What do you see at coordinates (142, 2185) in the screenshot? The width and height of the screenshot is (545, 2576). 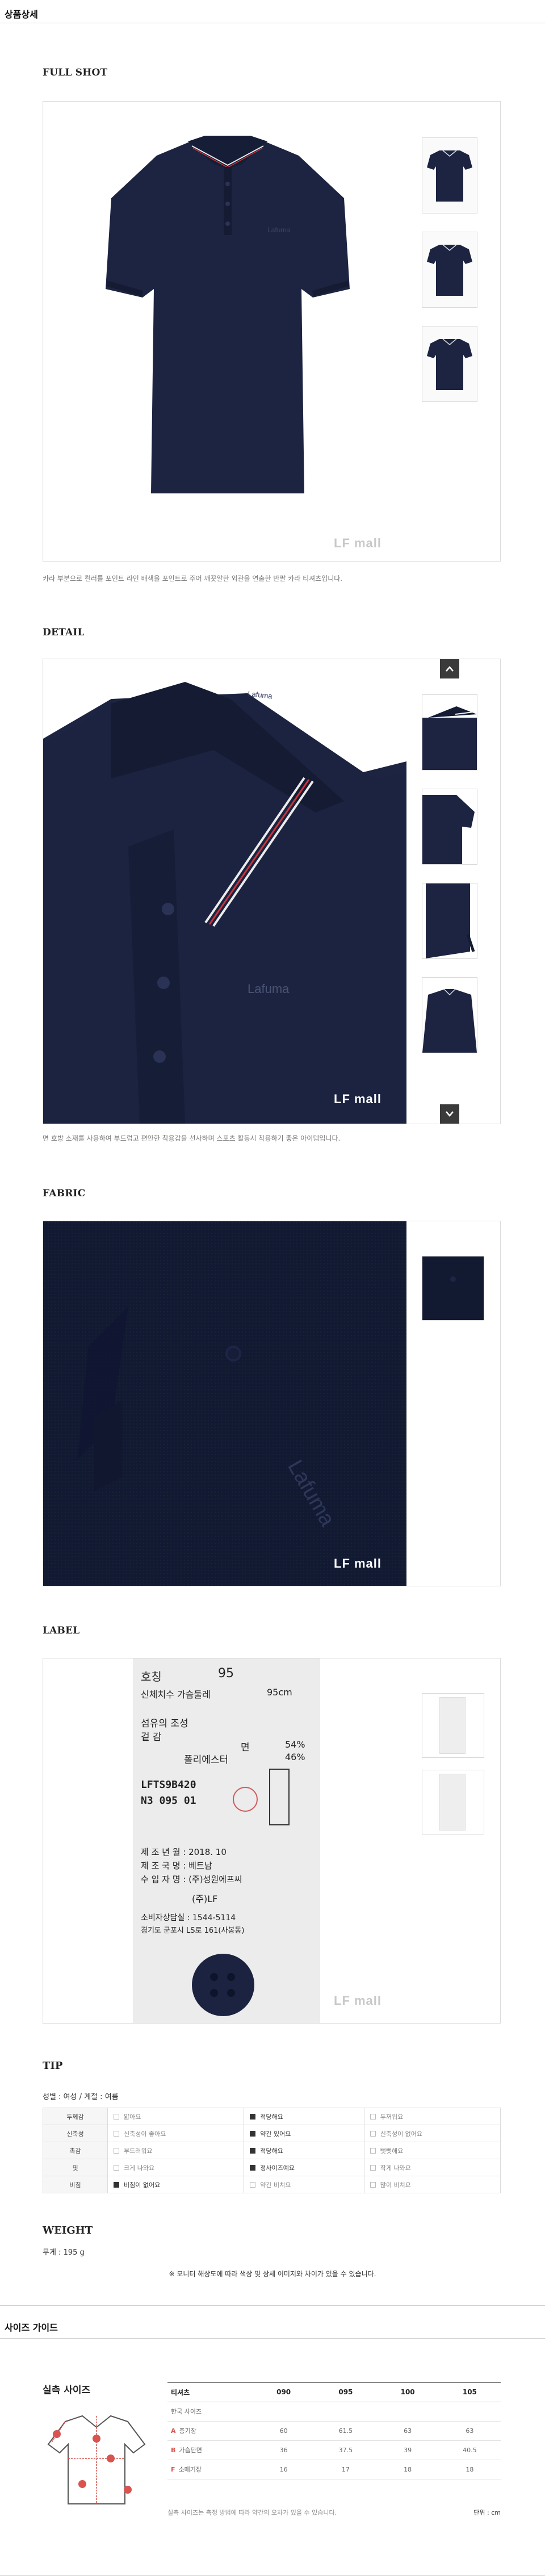 I see `tip-option-label: 비침이 없어요` at bounding box center [142, 2185].